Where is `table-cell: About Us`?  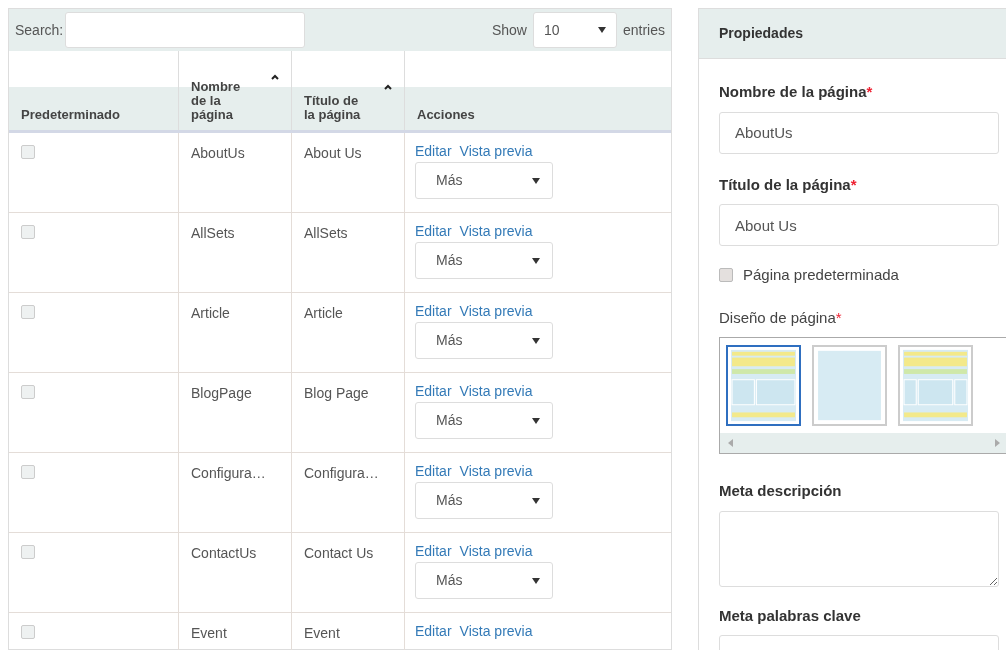
table-cell: About Us is located at coordinates (333, 153).